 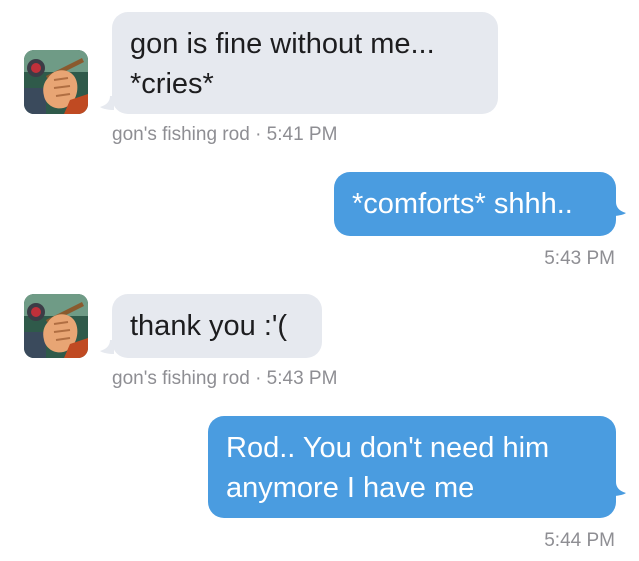 I want to click on message-timestamp: 5:41 PM, so click(x=302, y=134).